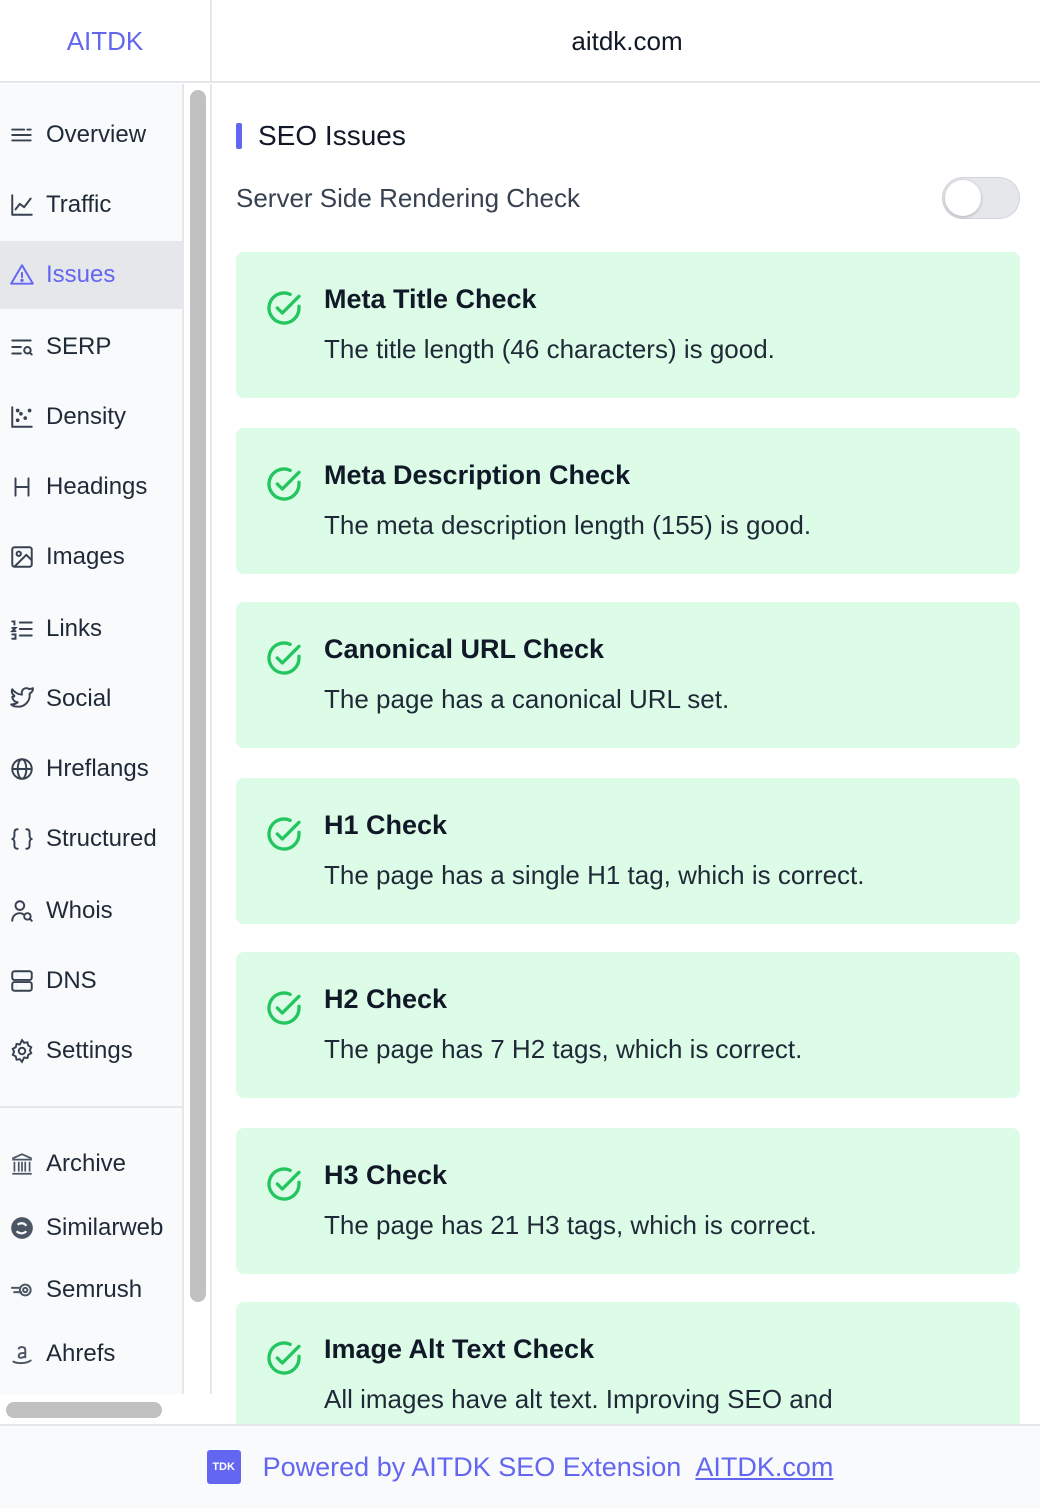 Image resolution: width=1040 pixels, height=1508 pixels. I want to click on check-title: H2 Check, so click(386, 999).